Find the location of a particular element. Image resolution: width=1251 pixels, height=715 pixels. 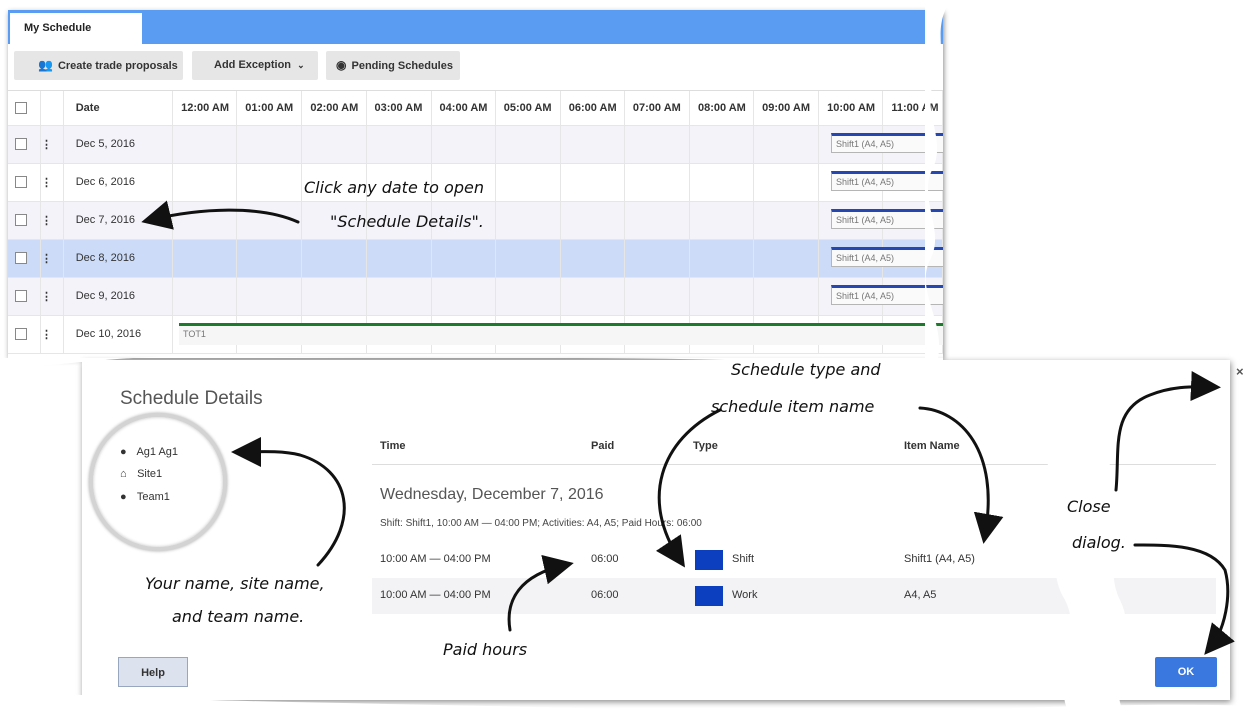

hour-header: 05:00 AM is located at coordinates (528, 108).